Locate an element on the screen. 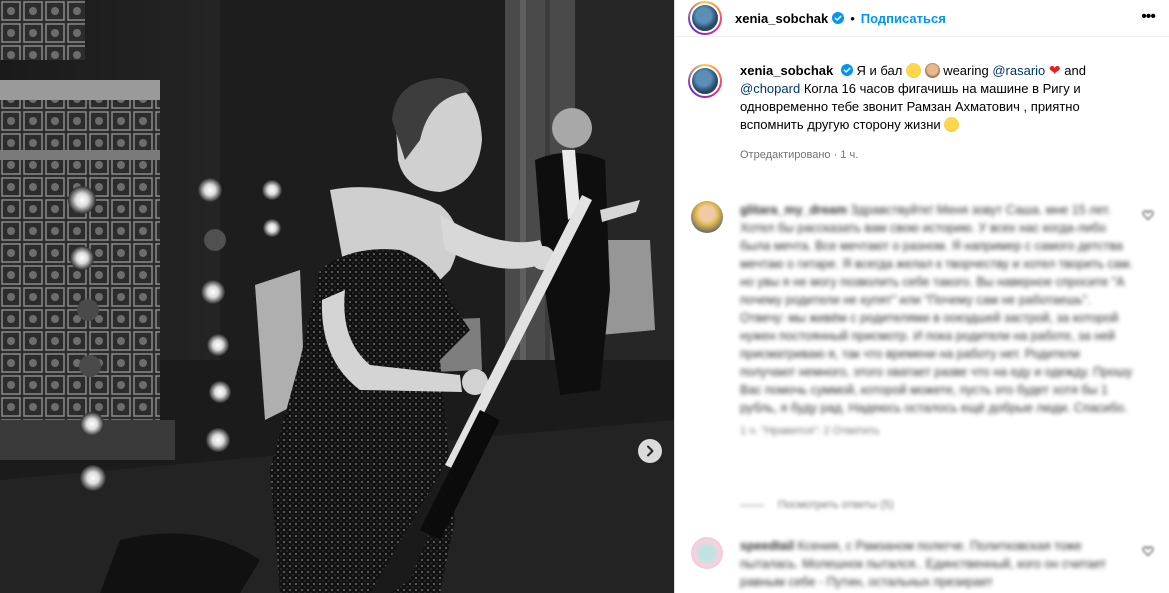  post-header: xenia_sobchak • Подписаться ••• is located at coordinates (922, 18).